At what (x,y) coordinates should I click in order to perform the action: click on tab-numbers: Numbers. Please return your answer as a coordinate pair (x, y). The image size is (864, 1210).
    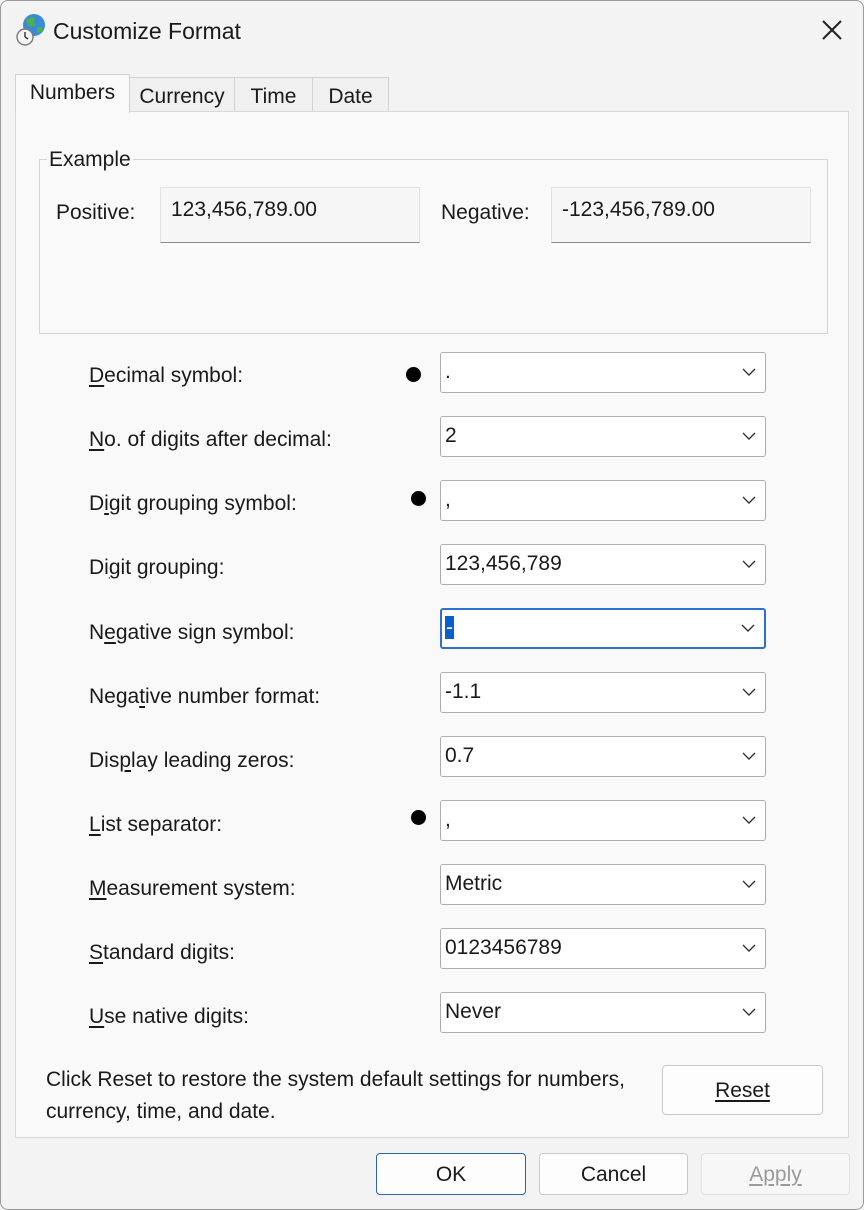
    Looking at the image, I should click on (72, 93).